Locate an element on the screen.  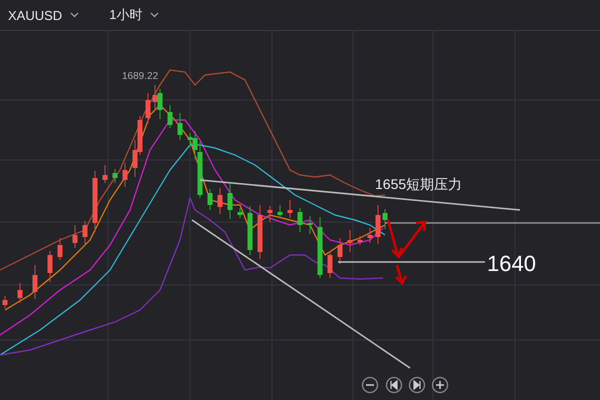
symbol-dropdown: XAUUSD is located at coordinates (44, 15).